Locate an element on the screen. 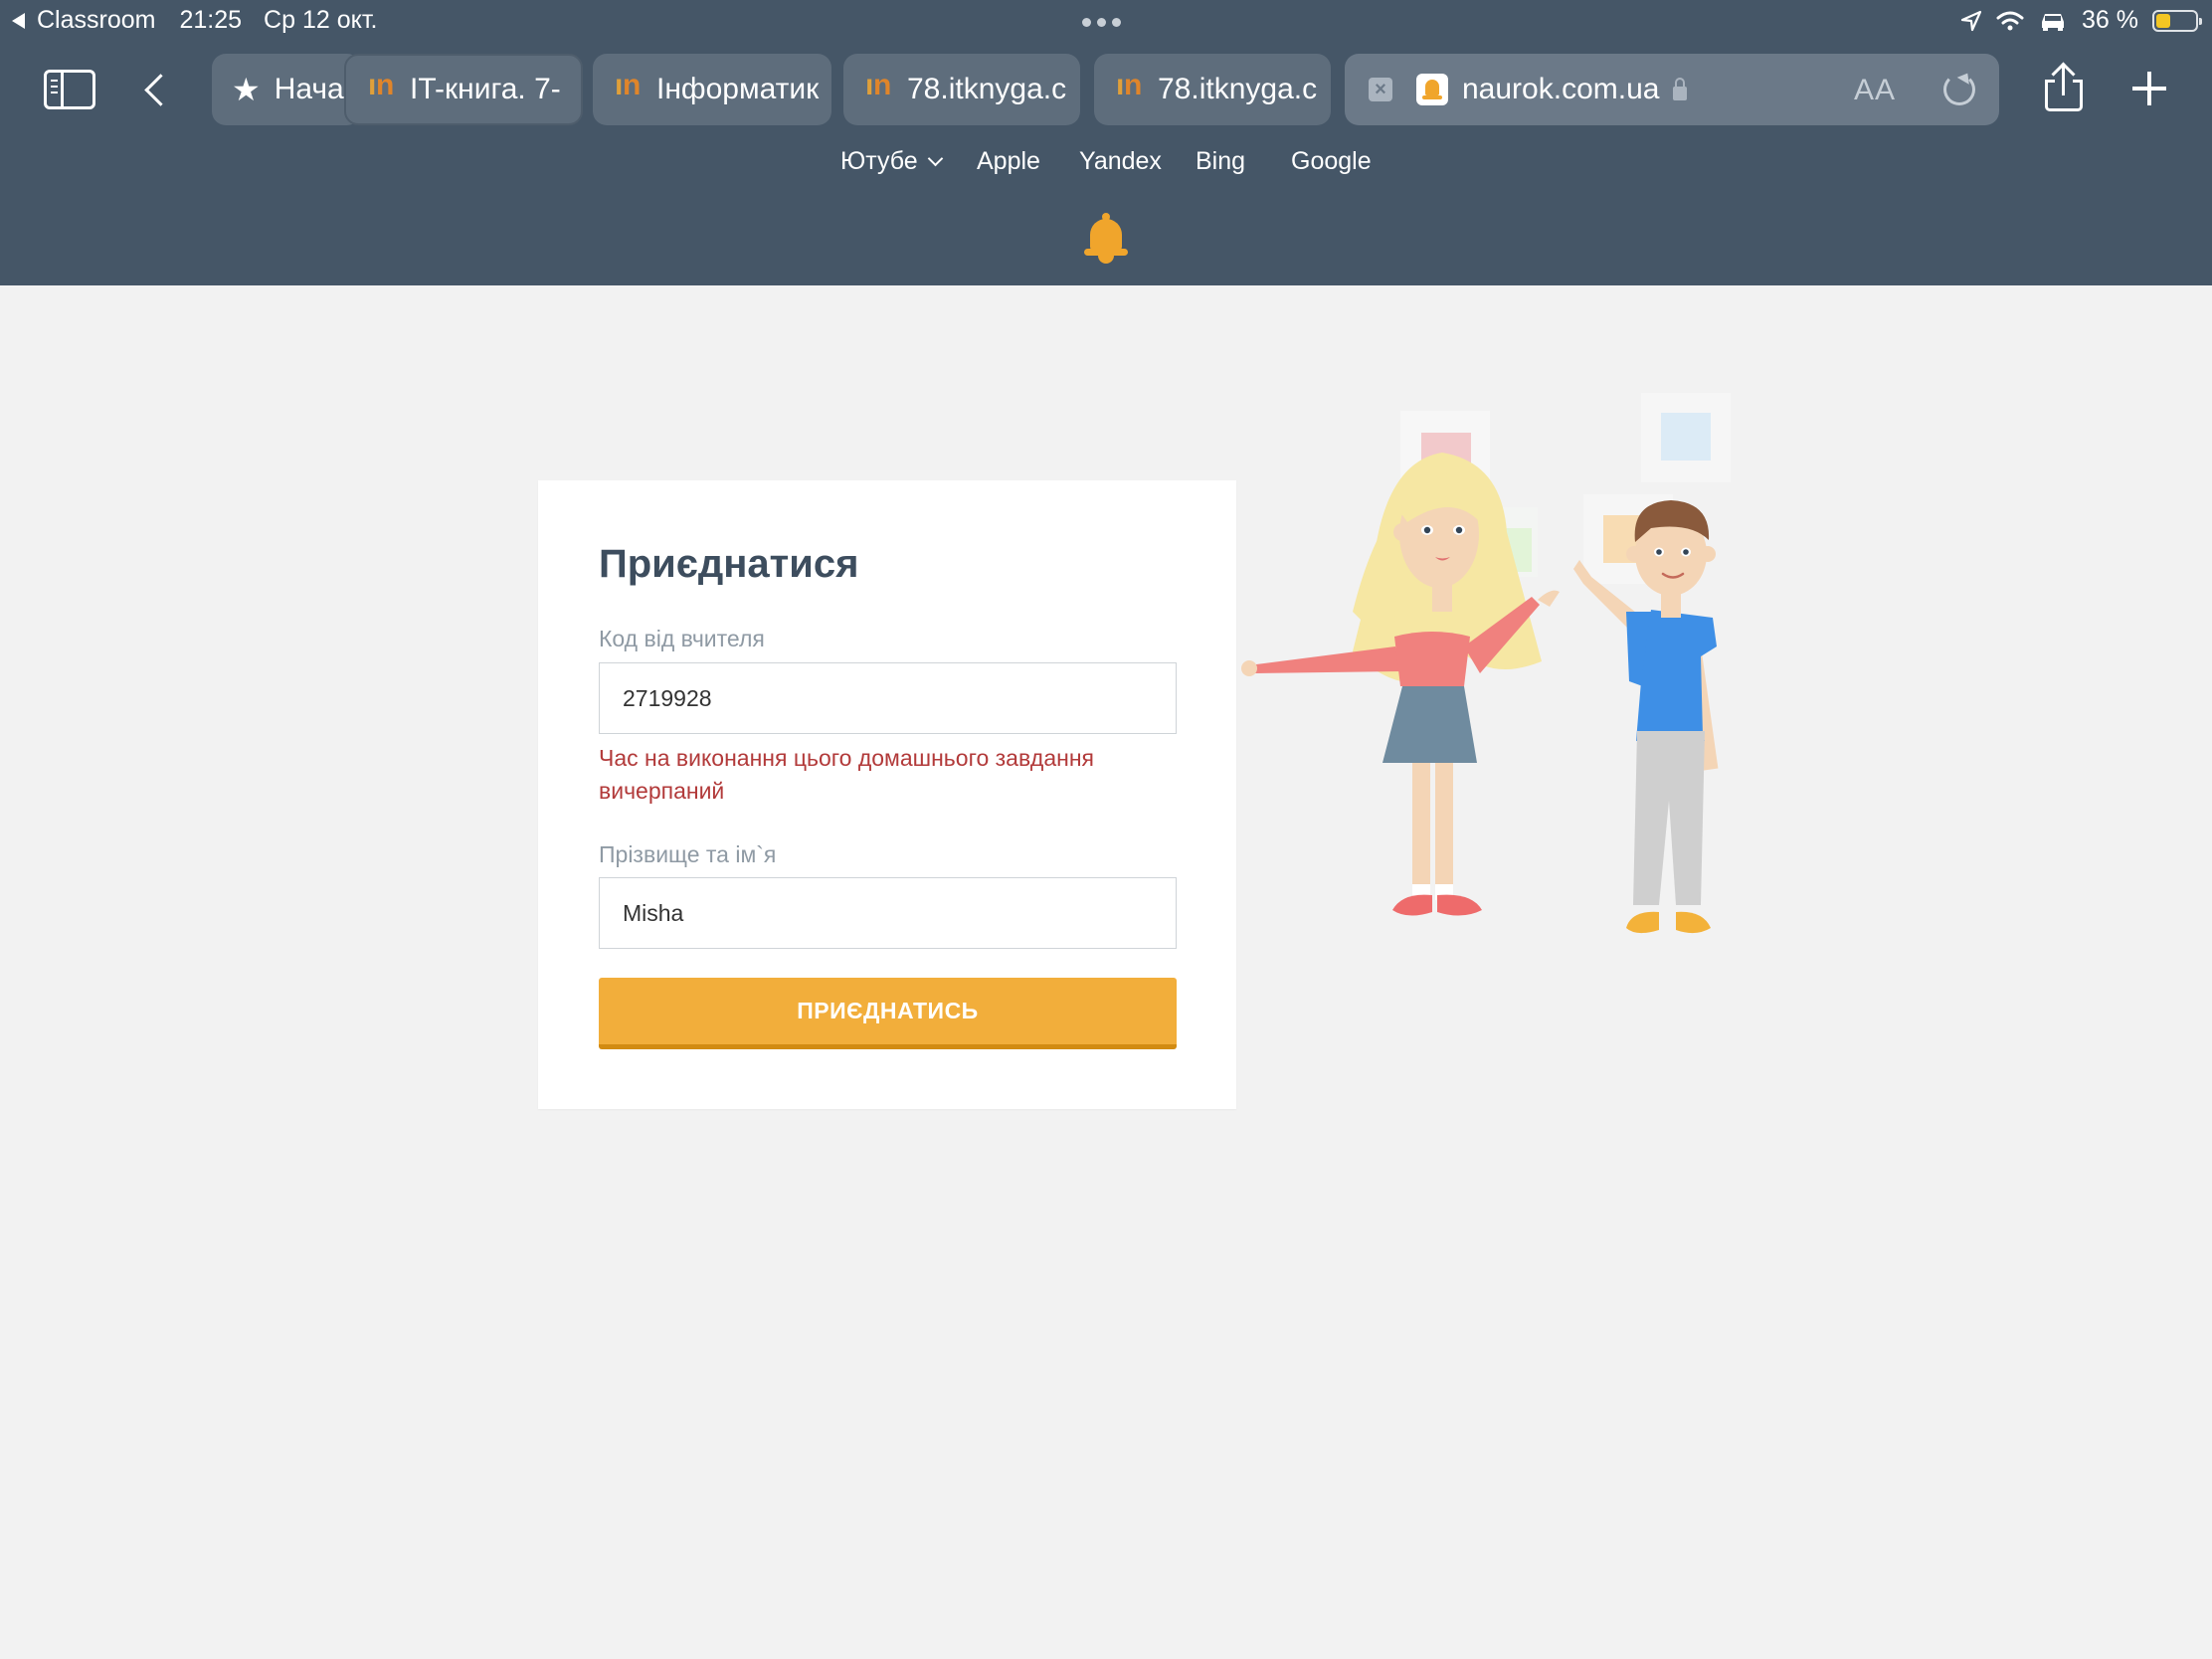 The width and height of the screenshot is (2212, 1659). back-to-app-icon is located at coordinates (18, 20).